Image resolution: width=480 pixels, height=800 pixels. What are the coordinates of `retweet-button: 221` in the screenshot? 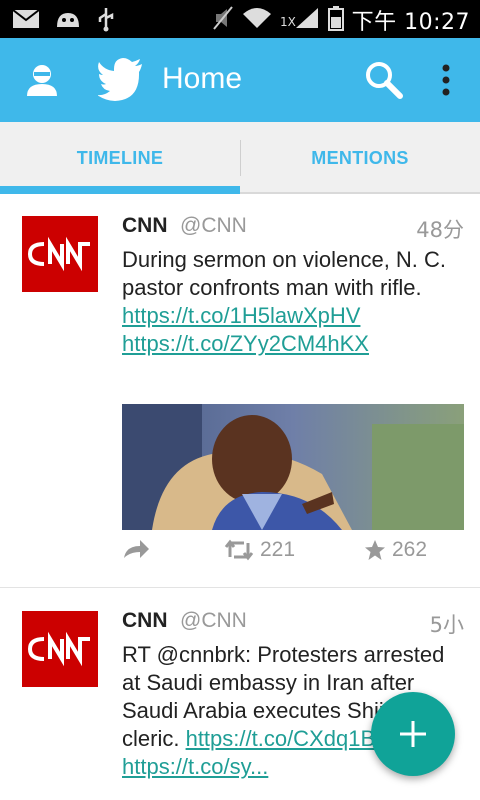 It's located at (259, 550).